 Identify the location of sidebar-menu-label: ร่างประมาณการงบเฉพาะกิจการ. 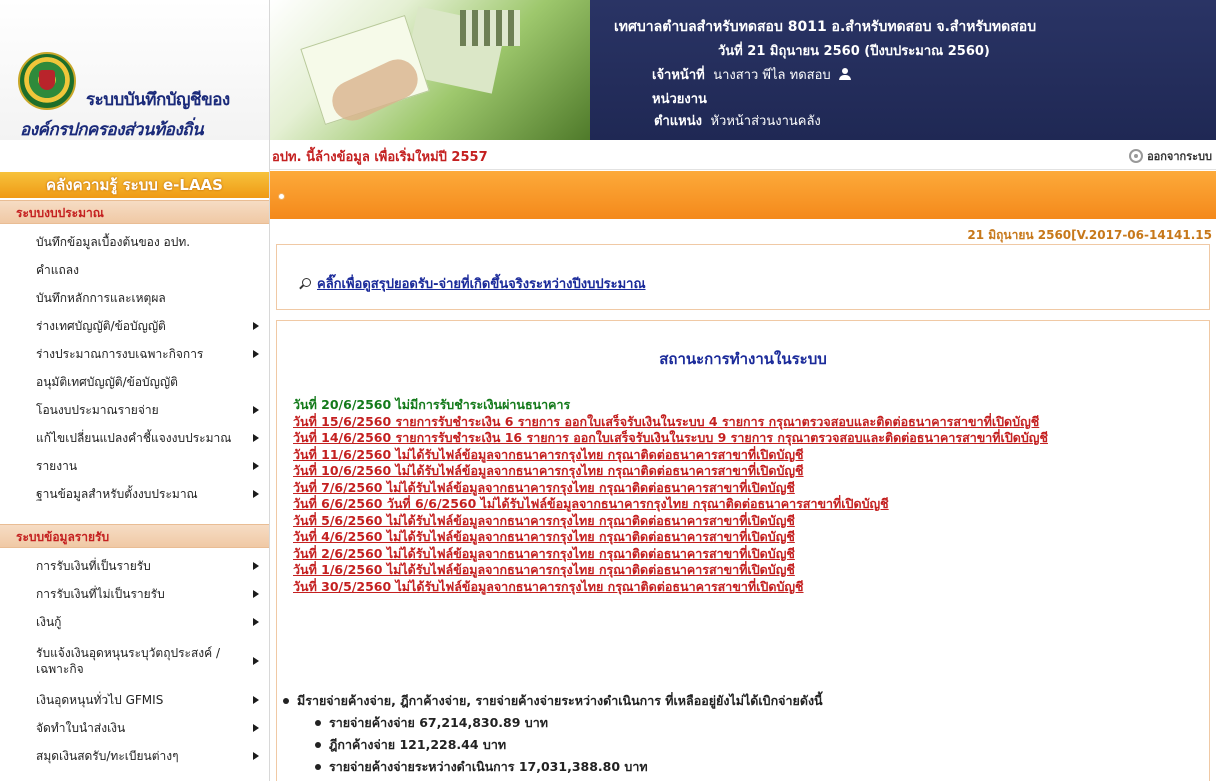
(120, 354).